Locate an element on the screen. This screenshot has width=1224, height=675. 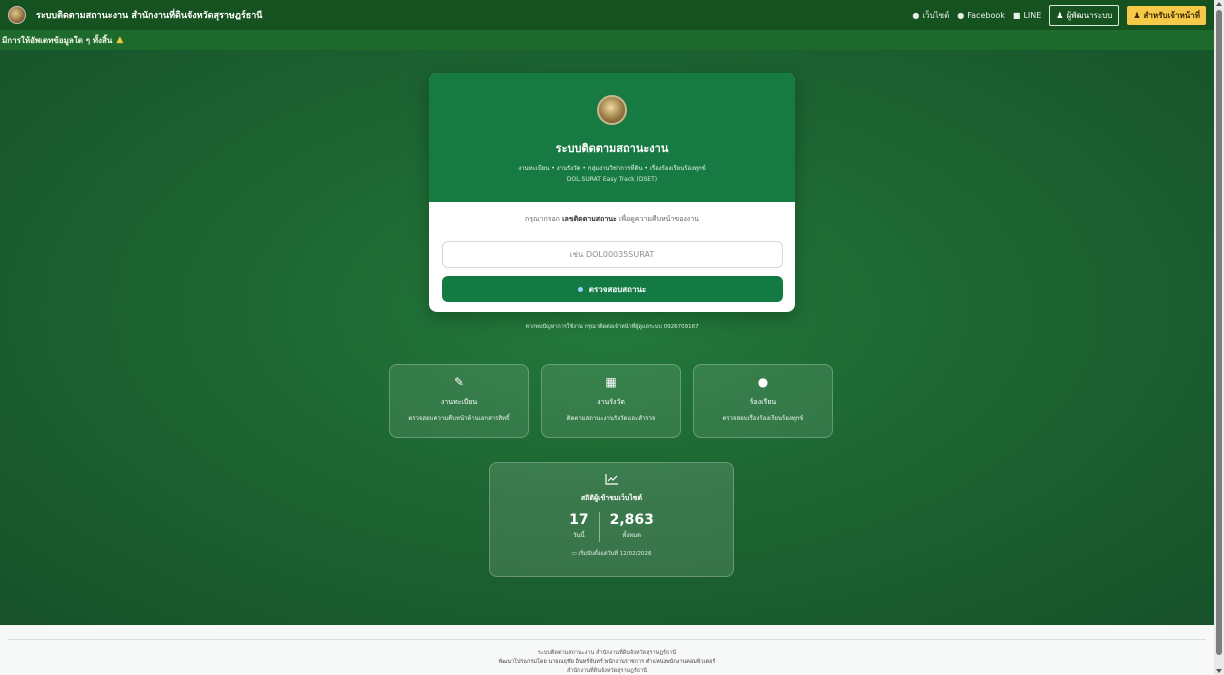
staff-login-button: ♟ สำหรับเจ้าหน้าที่ is located at coordinates (1166, 15).